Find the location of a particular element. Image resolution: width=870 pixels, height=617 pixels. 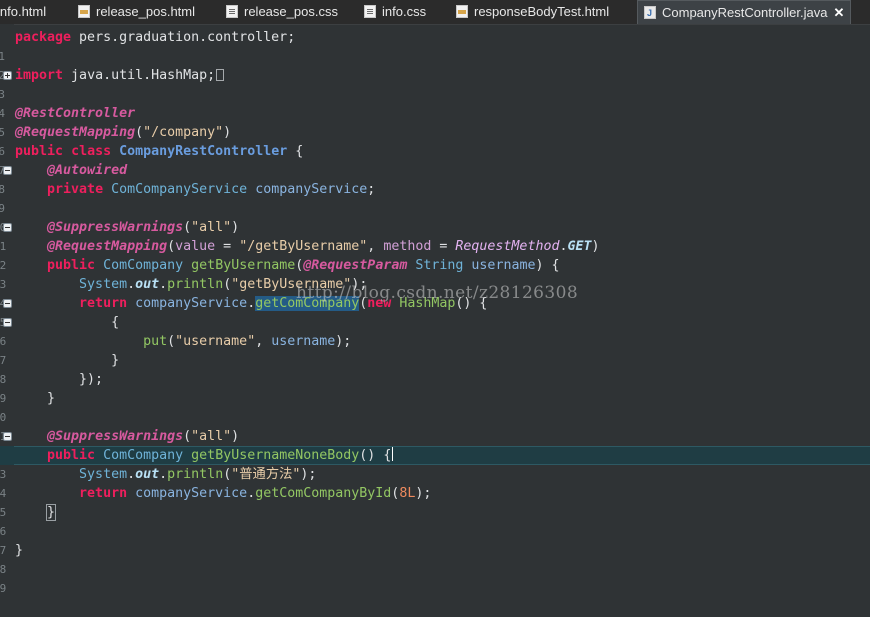

tab-label: info.css is located at coordinates (404, 11).